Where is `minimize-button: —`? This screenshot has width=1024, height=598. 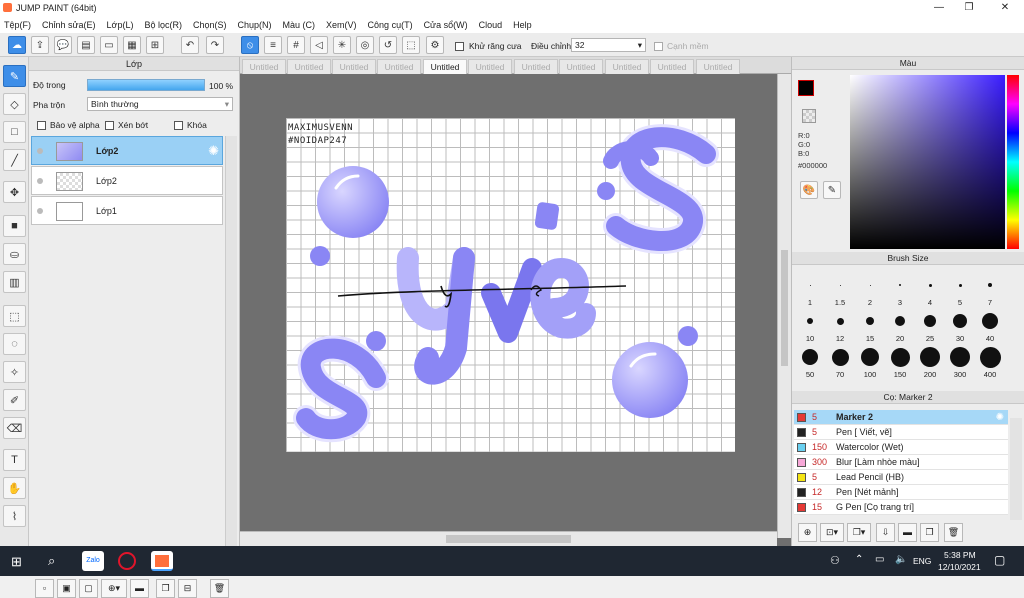
minimize-button: — is located at coordinates (939, 8).